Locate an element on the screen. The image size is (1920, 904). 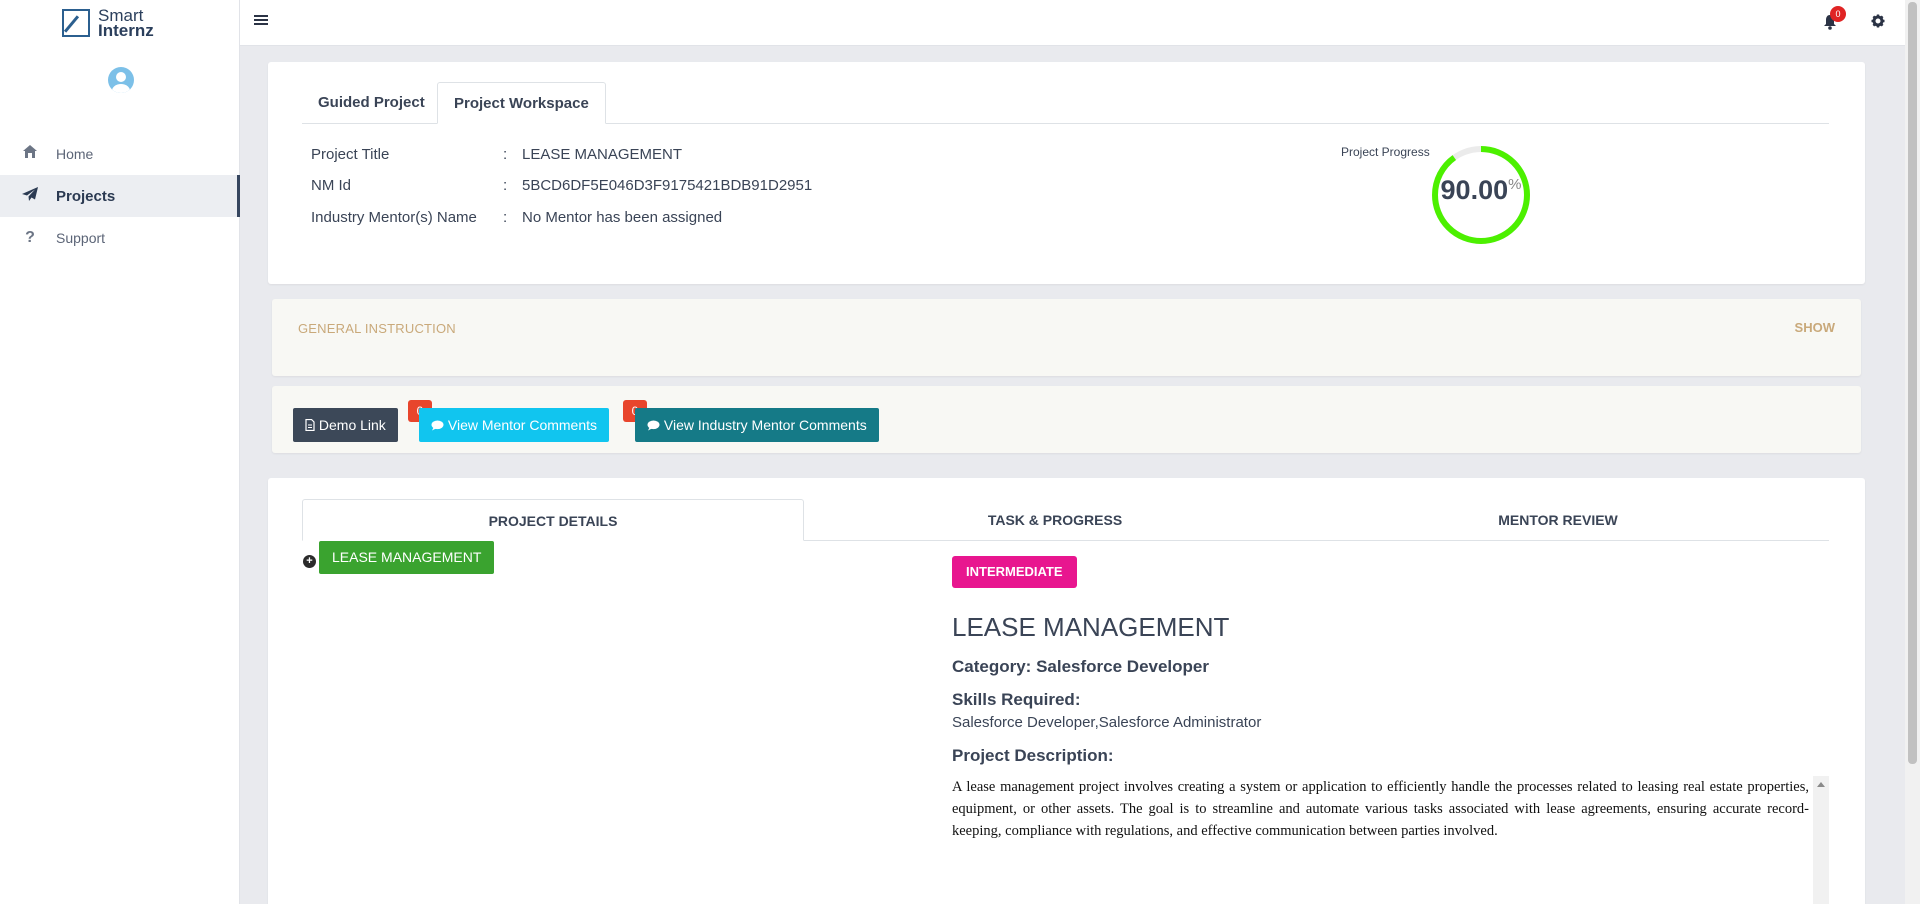
sidebar-item-projects: Projects is located at coordinates (120, 196).